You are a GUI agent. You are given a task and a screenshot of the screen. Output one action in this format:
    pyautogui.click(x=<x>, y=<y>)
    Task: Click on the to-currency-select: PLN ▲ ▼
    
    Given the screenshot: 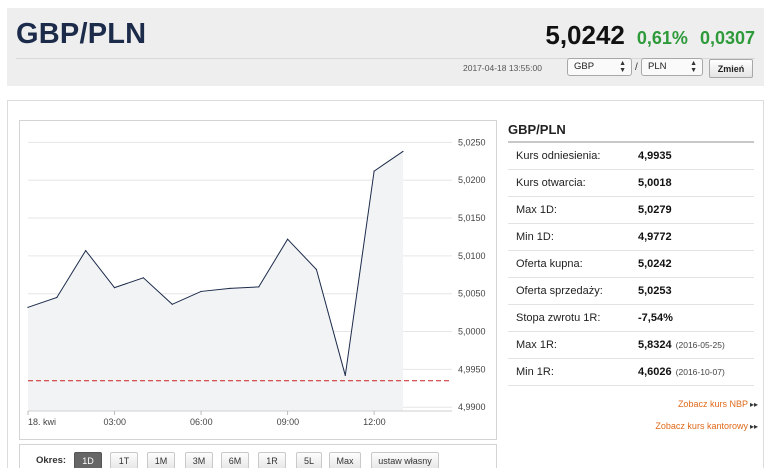 What is the action you would take?
    pyautogui.click(x=672, y=67)
    